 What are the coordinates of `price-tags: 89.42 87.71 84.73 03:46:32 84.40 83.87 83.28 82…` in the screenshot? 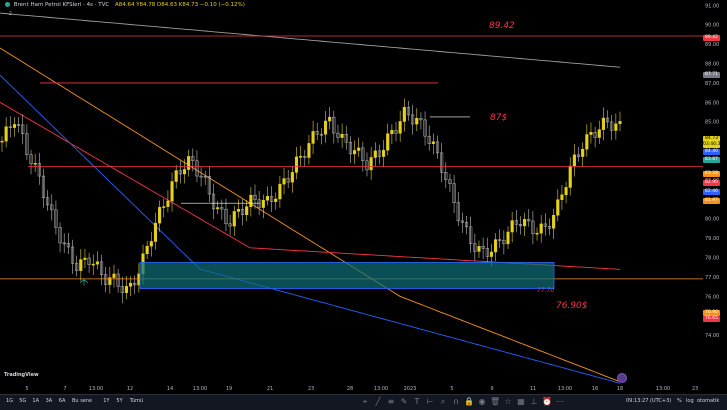 It's located at (715, 192).